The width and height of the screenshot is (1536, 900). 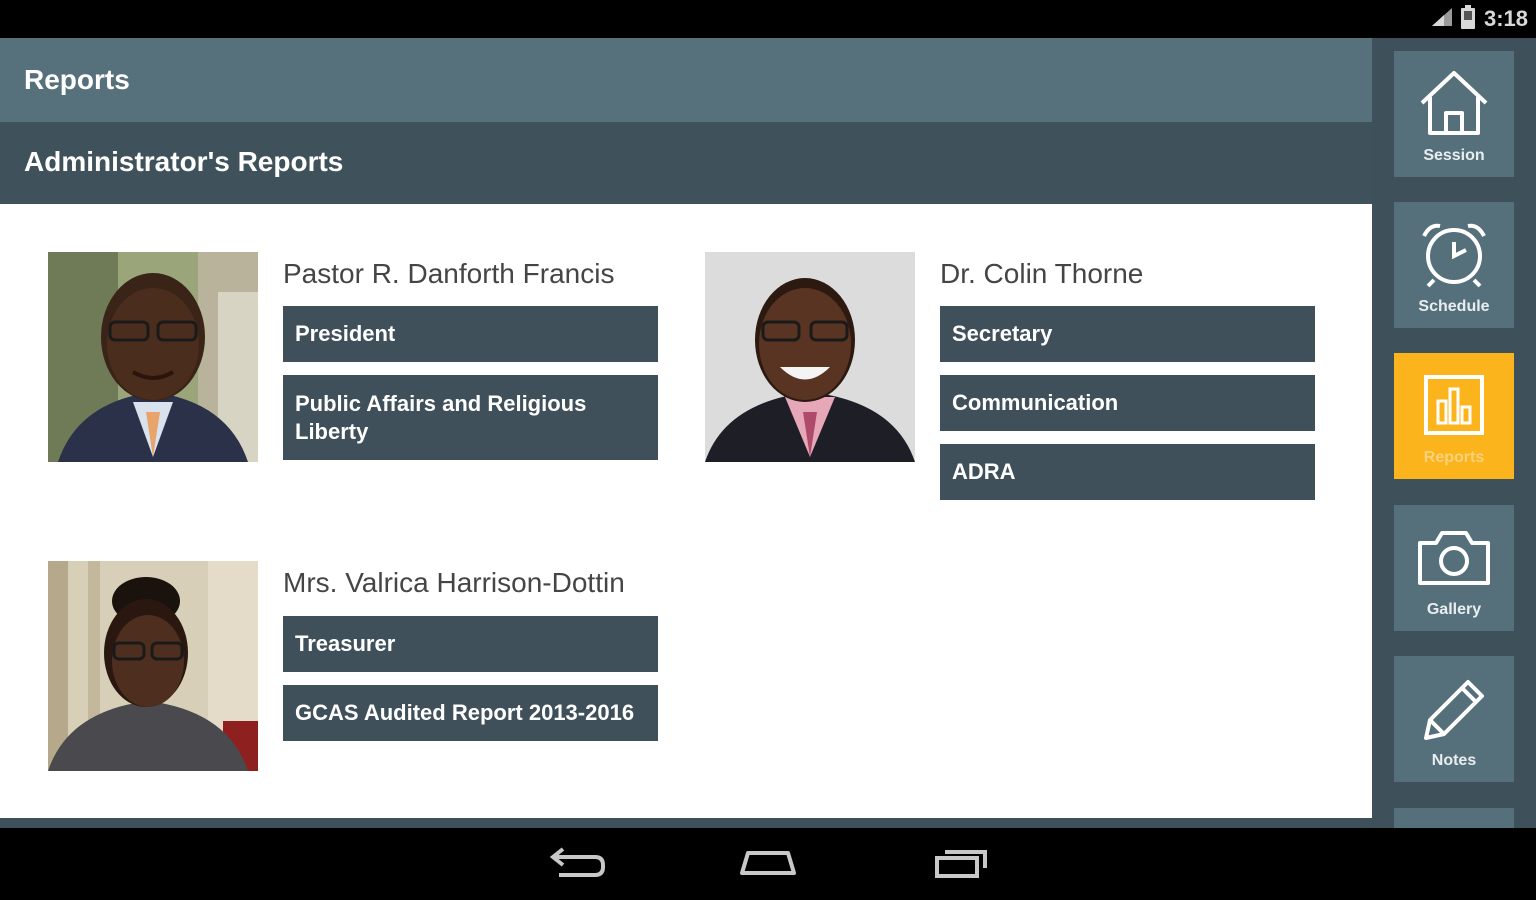 I want to click on report-button-label: President, so click(x=345, y=333).